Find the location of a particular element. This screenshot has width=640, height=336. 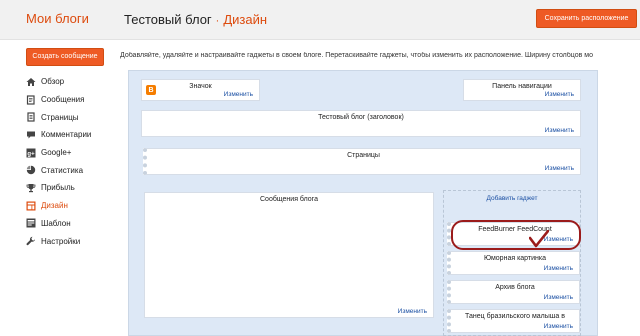

gadget-title: Юморная картинка is located at coordinates (515, 258).